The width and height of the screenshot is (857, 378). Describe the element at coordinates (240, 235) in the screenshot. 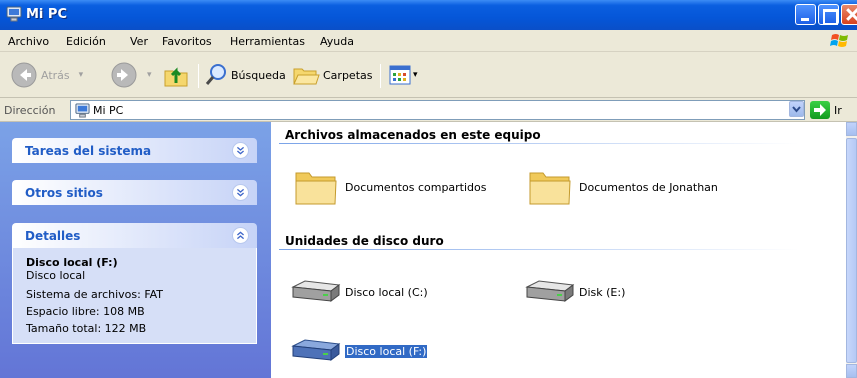

I see `collapse-chevron-icon` at that location.